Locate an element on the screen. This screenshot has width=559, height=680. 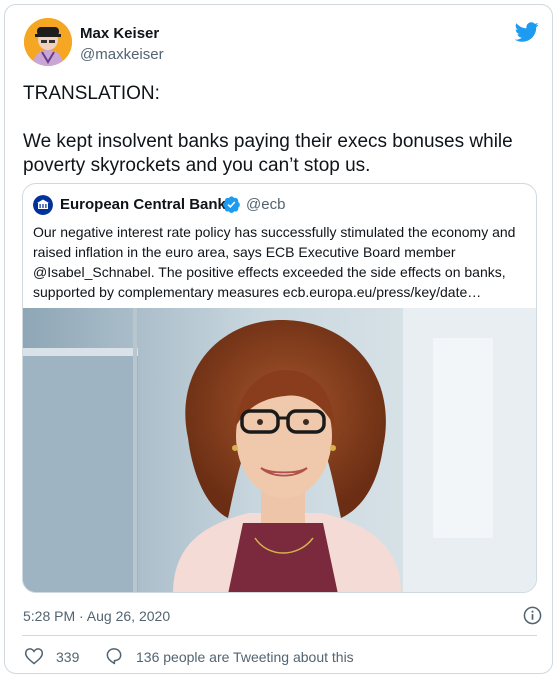
author-display-name: Max Keiser is located at coordinates (119, 33).